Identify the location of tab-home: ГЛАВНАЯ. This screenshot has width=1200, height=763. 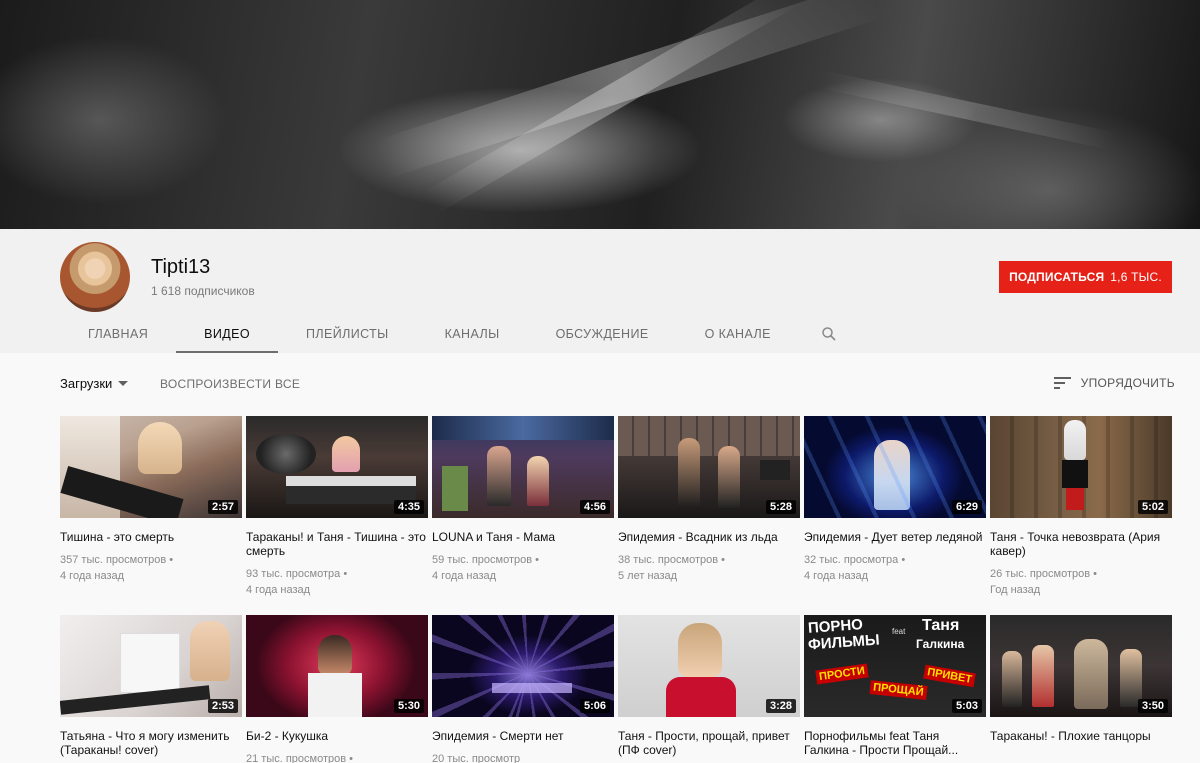
(118, 333).